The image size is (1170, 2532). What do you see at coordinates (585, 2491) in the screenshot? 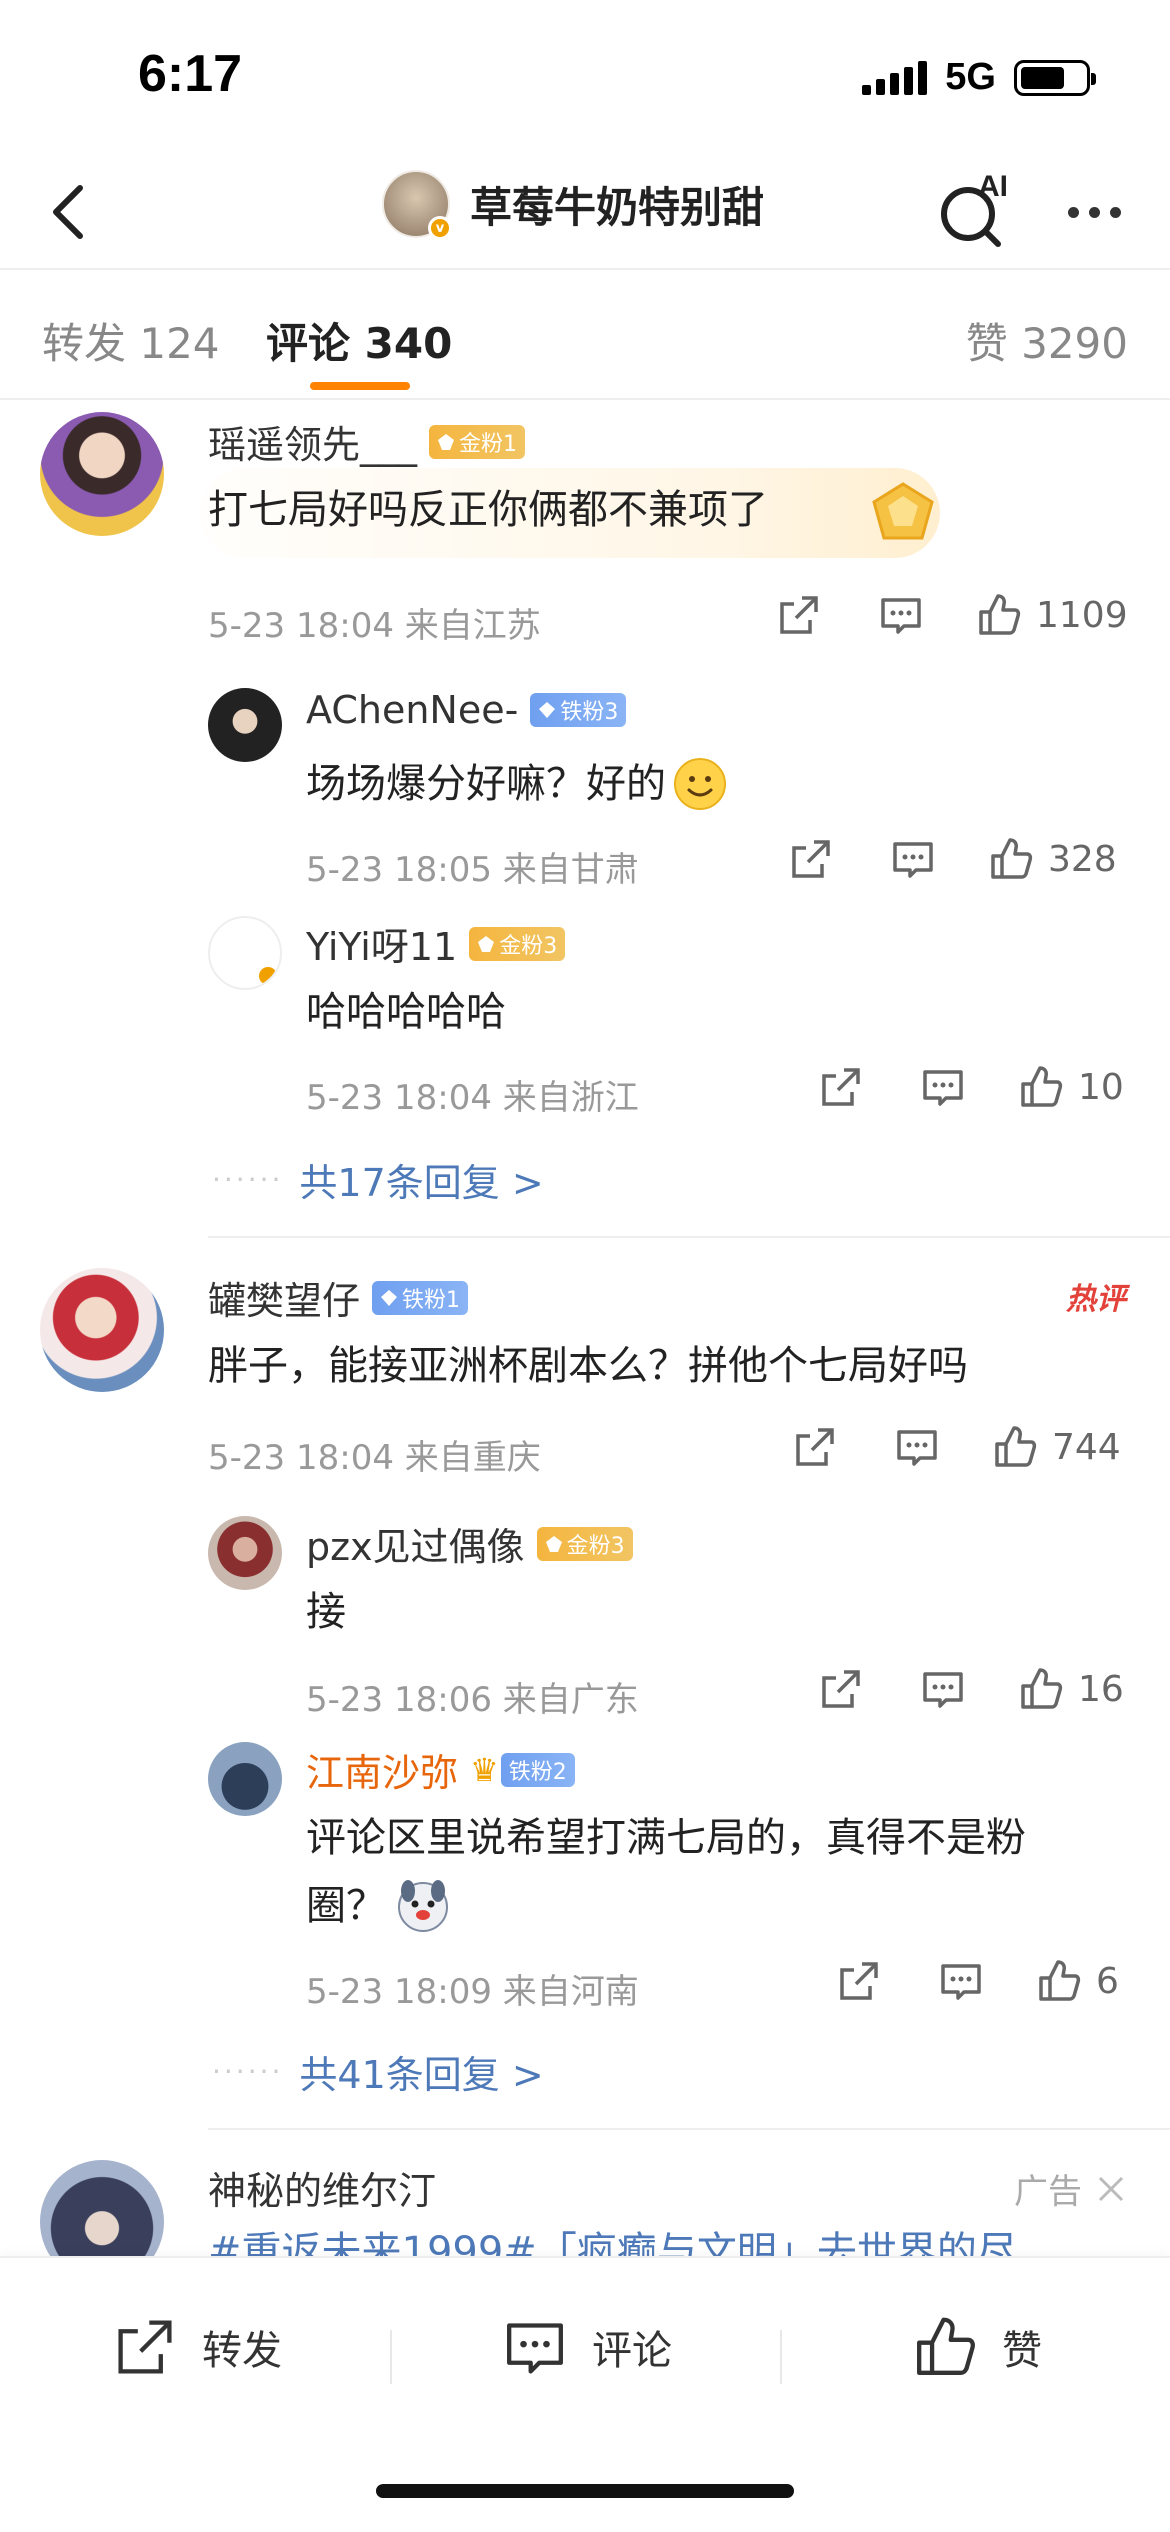
I see `home-indicator` at bounding box center [585, 2491].